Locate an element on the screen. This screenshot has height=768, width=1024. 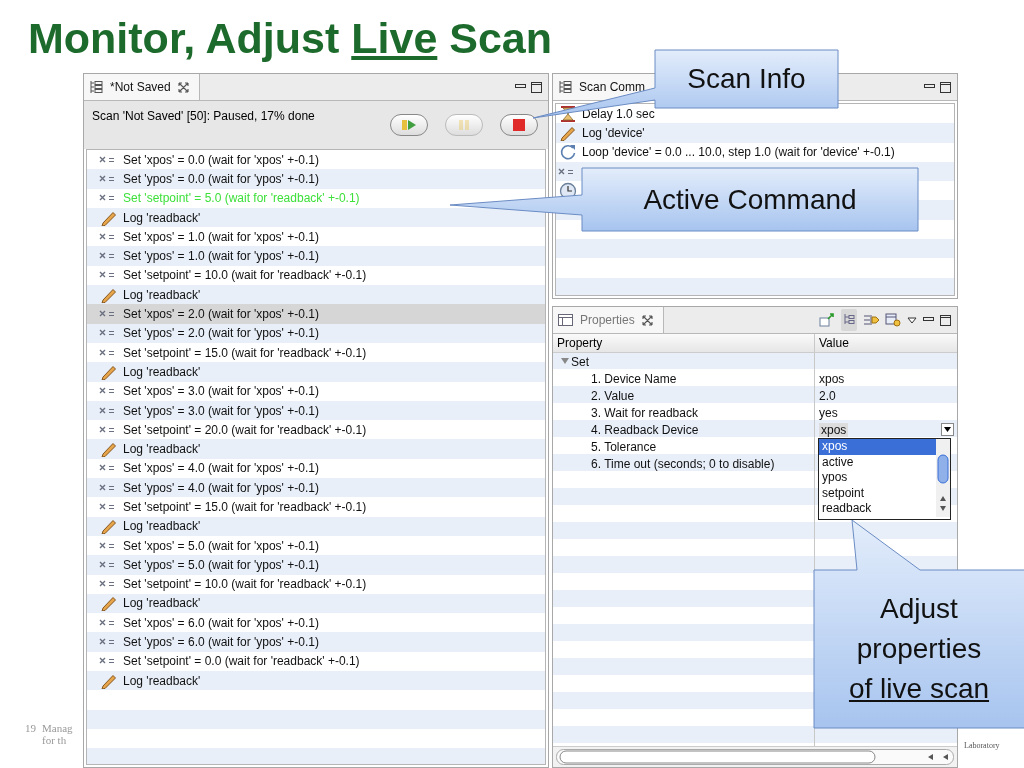
callout-text: Adjust properties of live scan is located at coordinates (919, 649).